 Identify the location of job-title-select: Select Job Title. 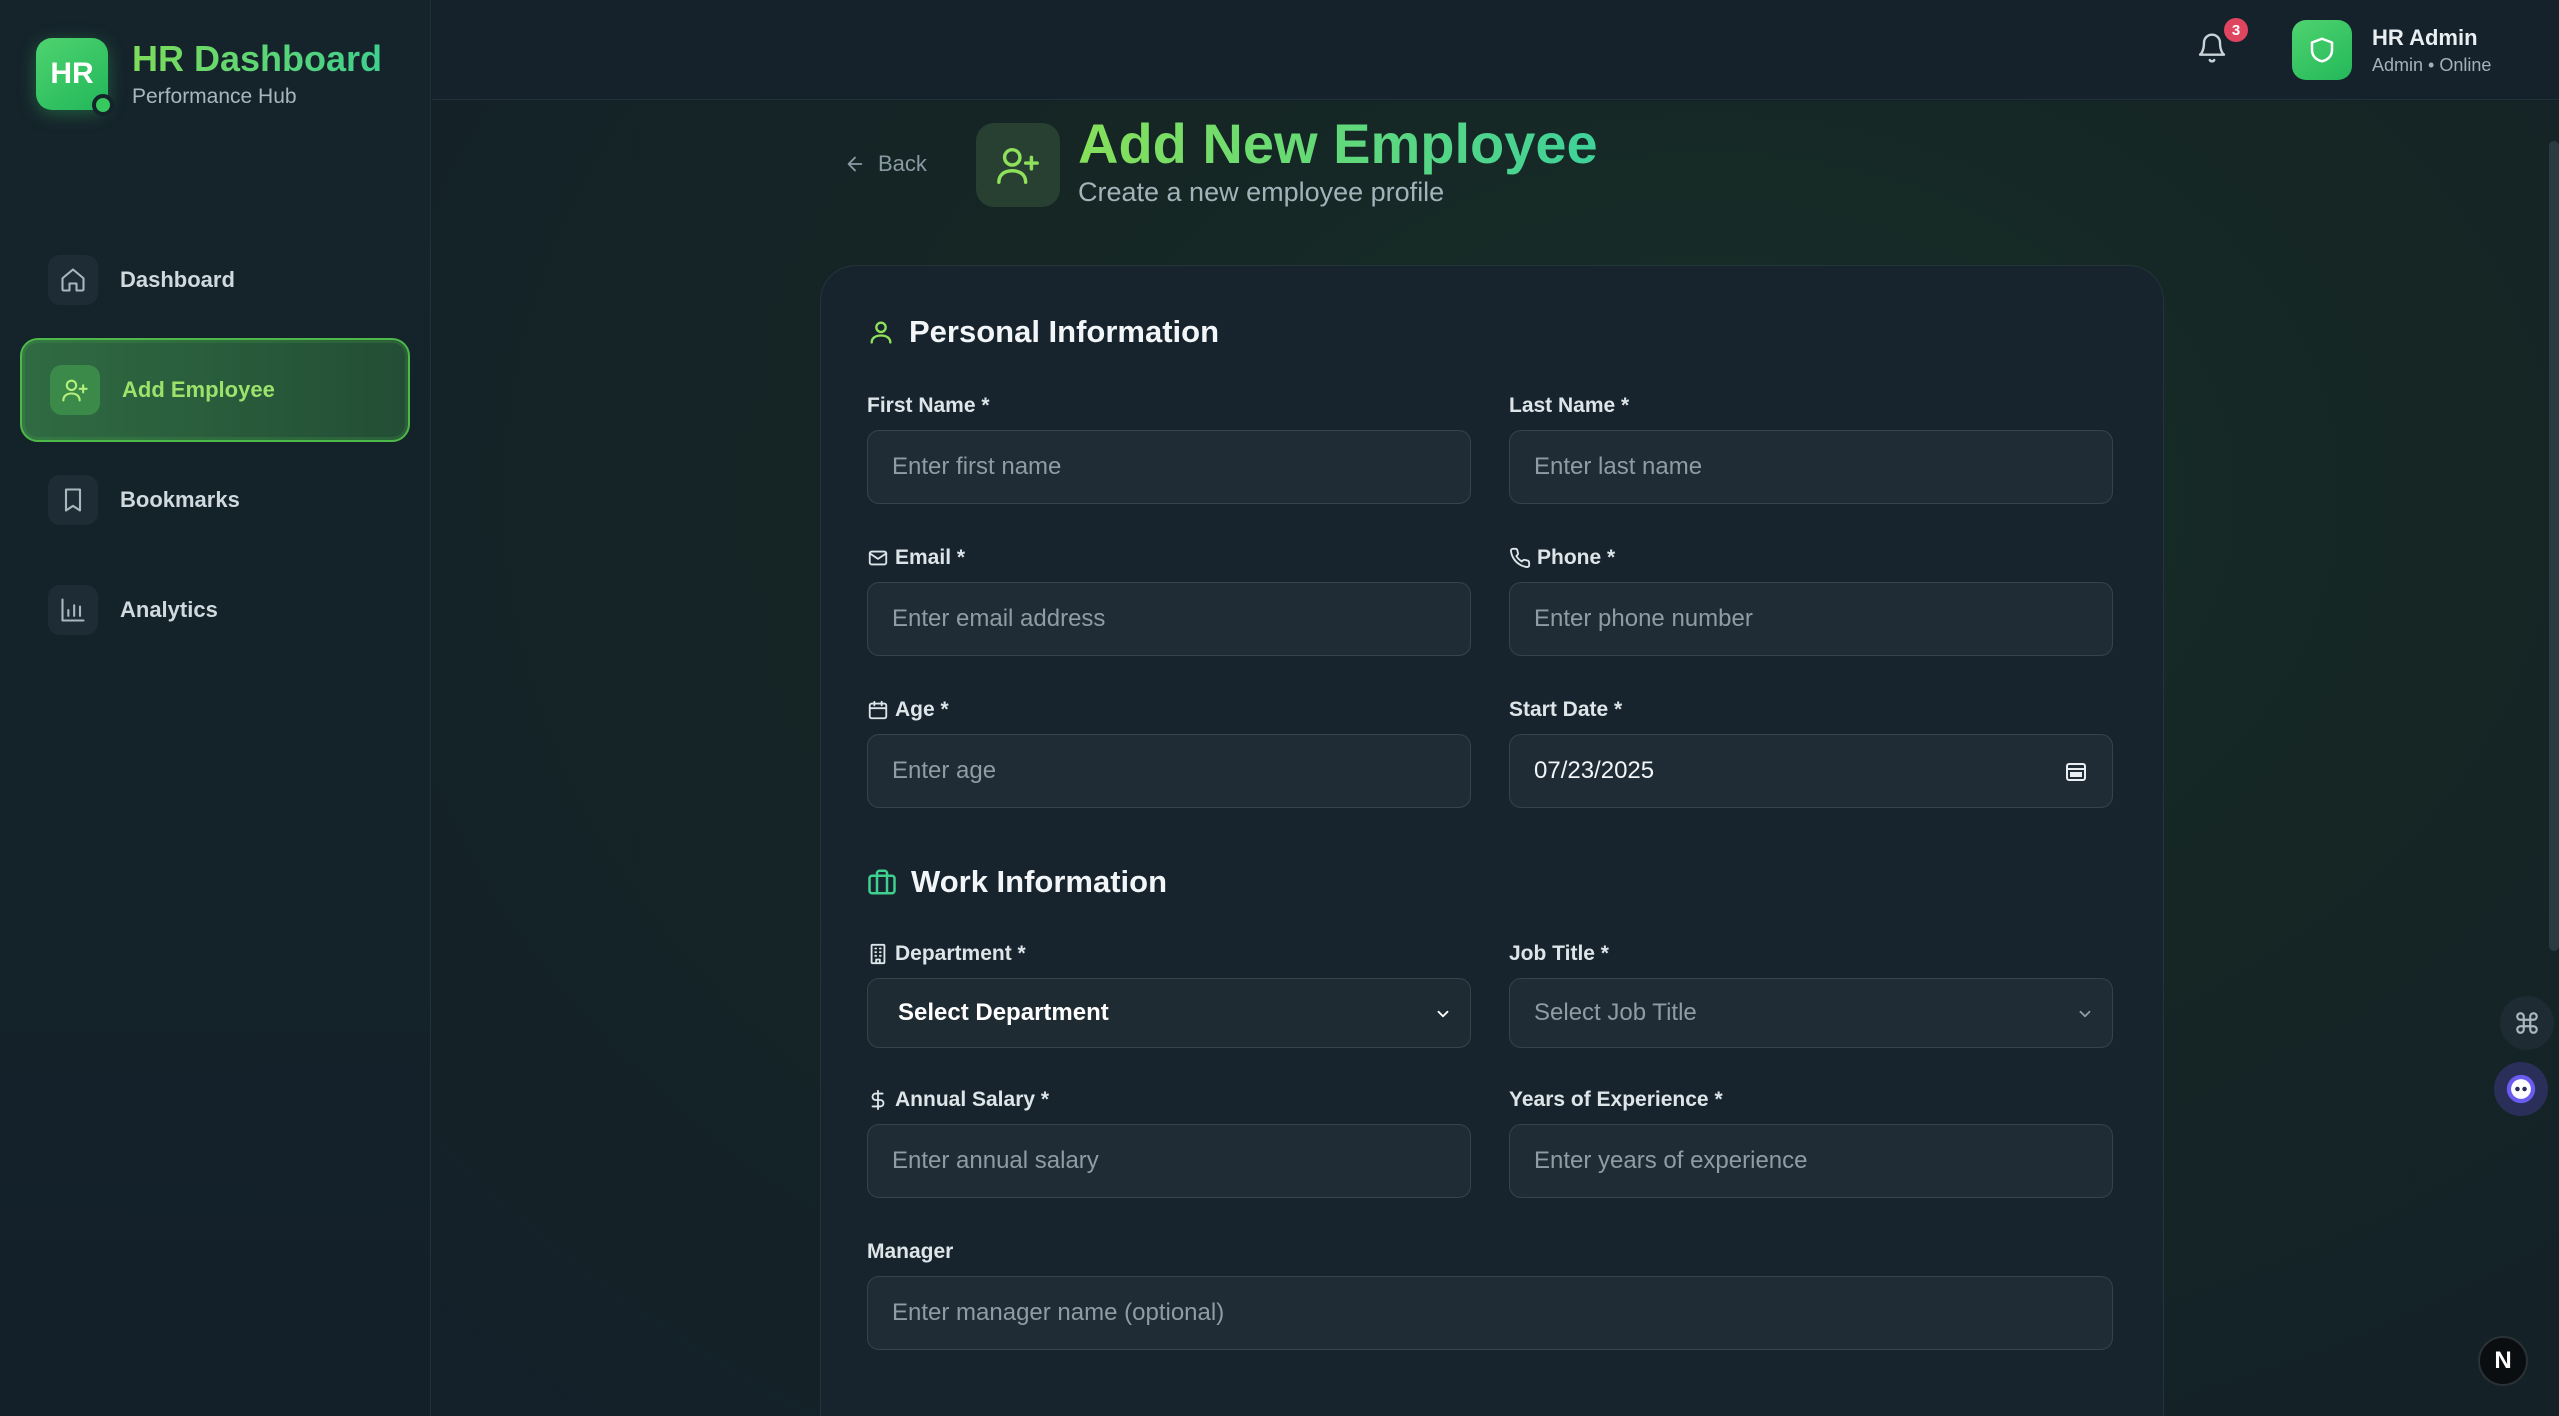
(1811, 1013).